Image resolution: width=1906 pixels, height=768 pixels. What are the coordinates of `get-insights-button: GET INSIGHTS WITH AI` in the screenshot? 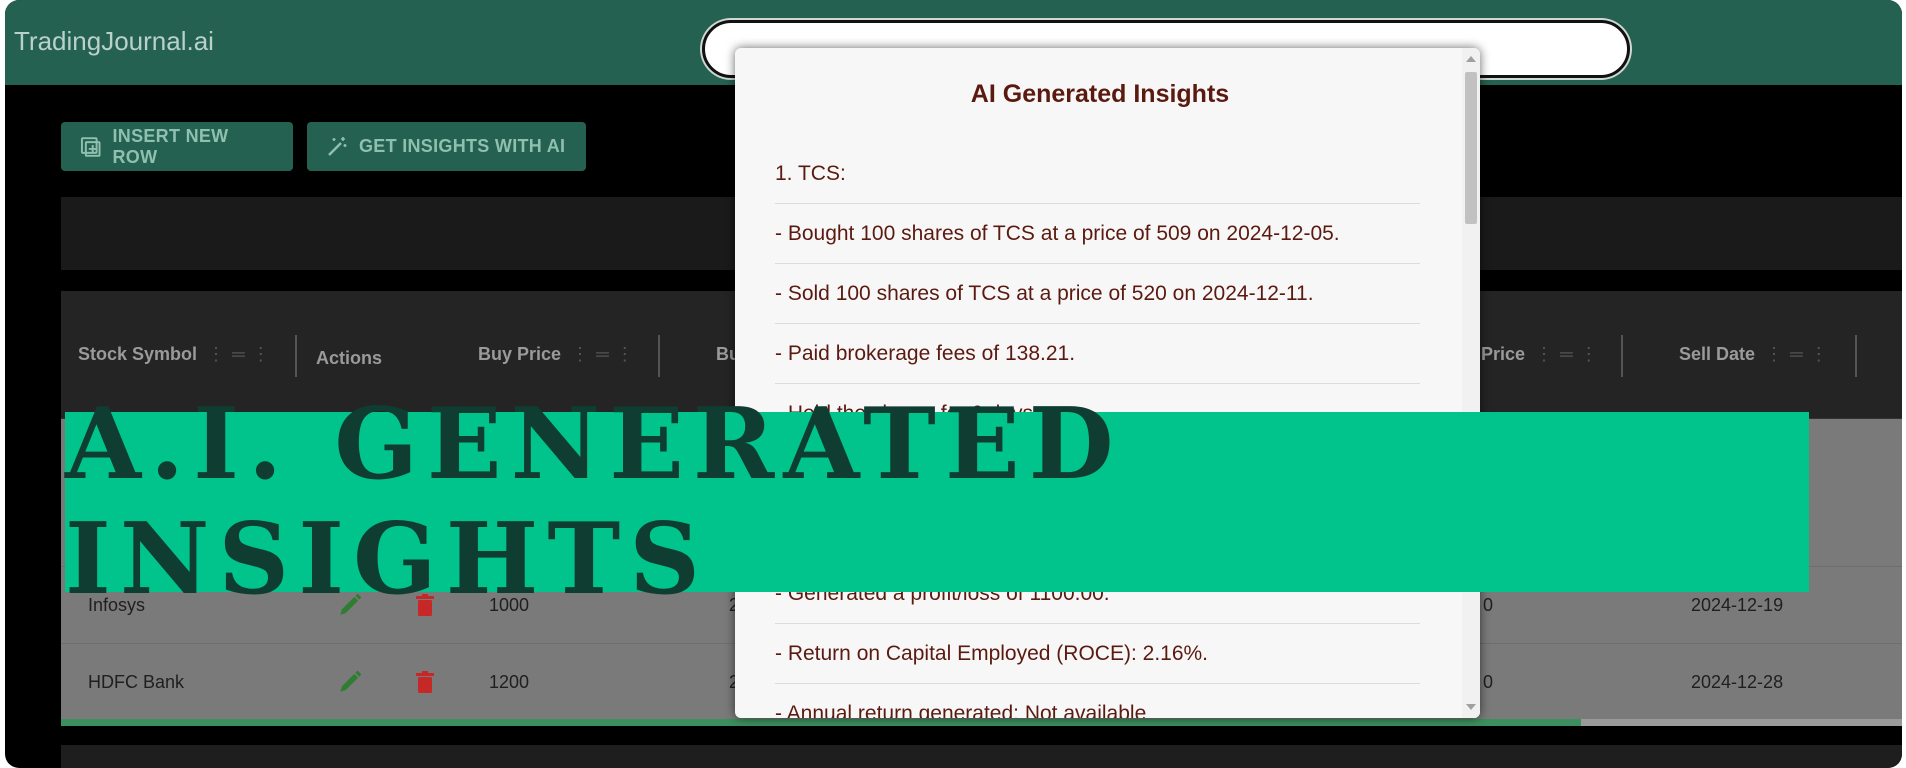 It's located at (446, 146).